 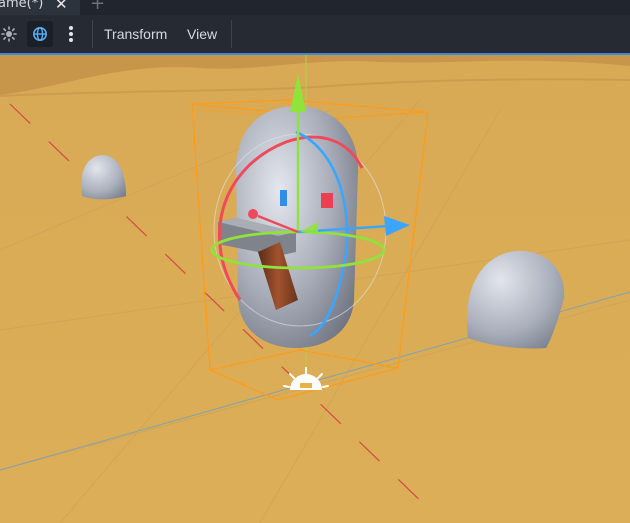 What do you see at coordinates (283, 198) in the screenshot?
I see `capsule-eye-left` at bounding box center [283, 198].